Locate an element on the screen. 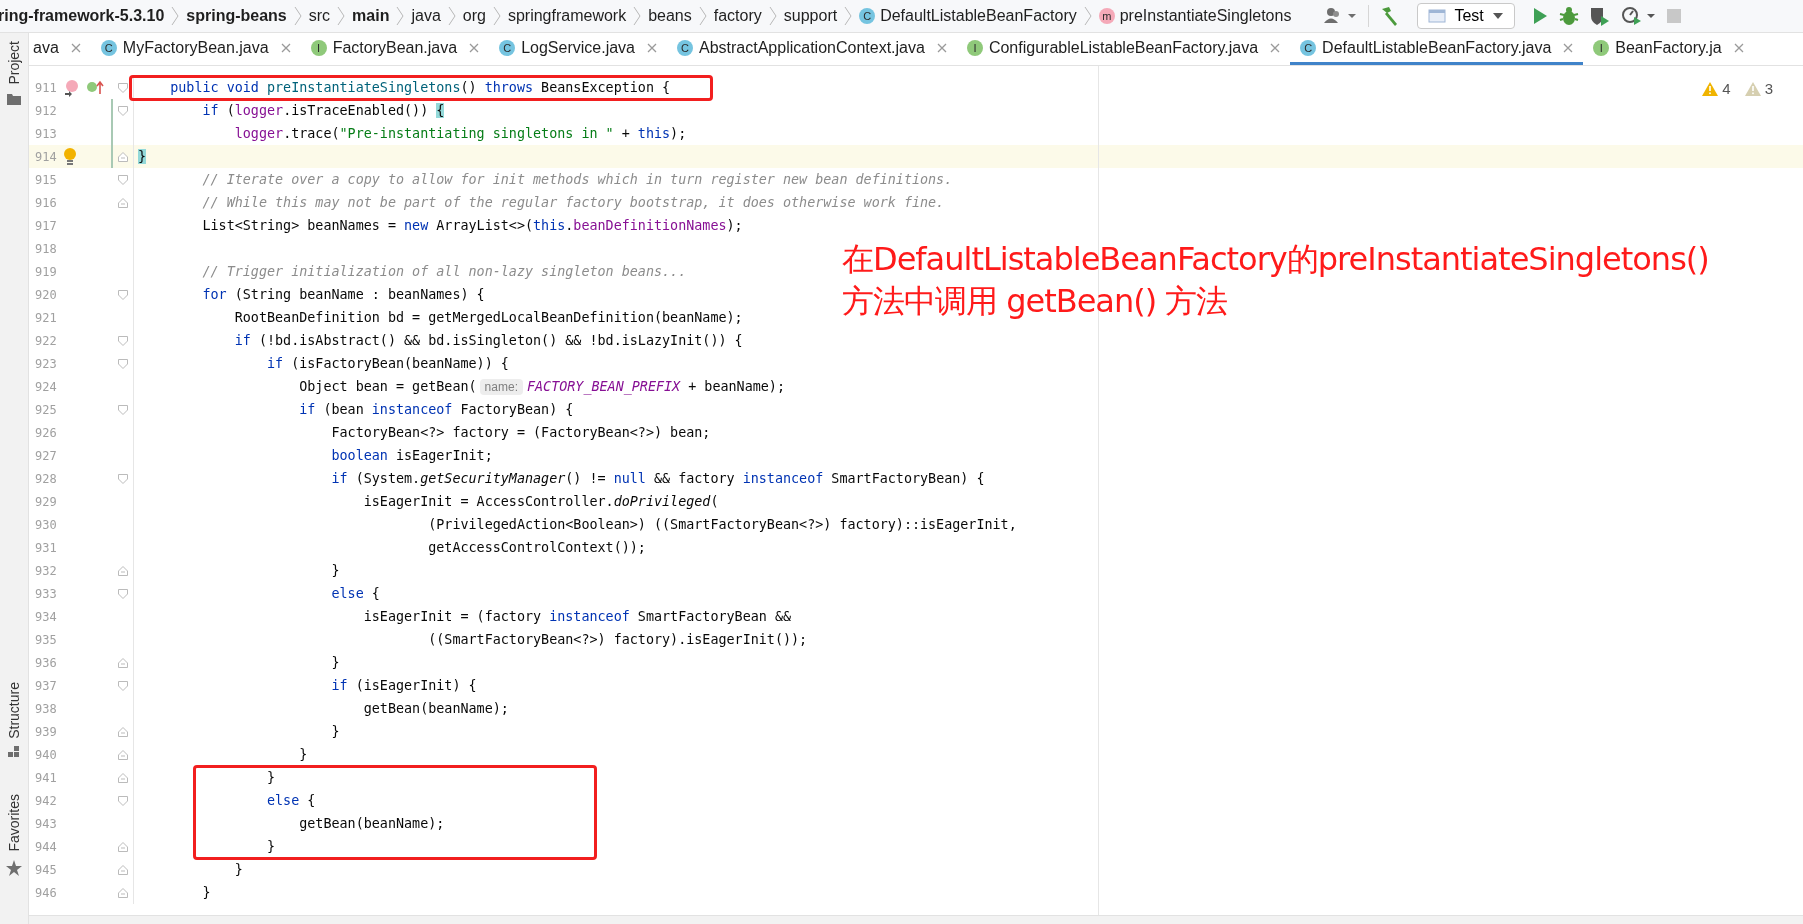 The width and height of the screenshot is (1803, 924). shield-run-icon is located at coordinates (1599, 16).